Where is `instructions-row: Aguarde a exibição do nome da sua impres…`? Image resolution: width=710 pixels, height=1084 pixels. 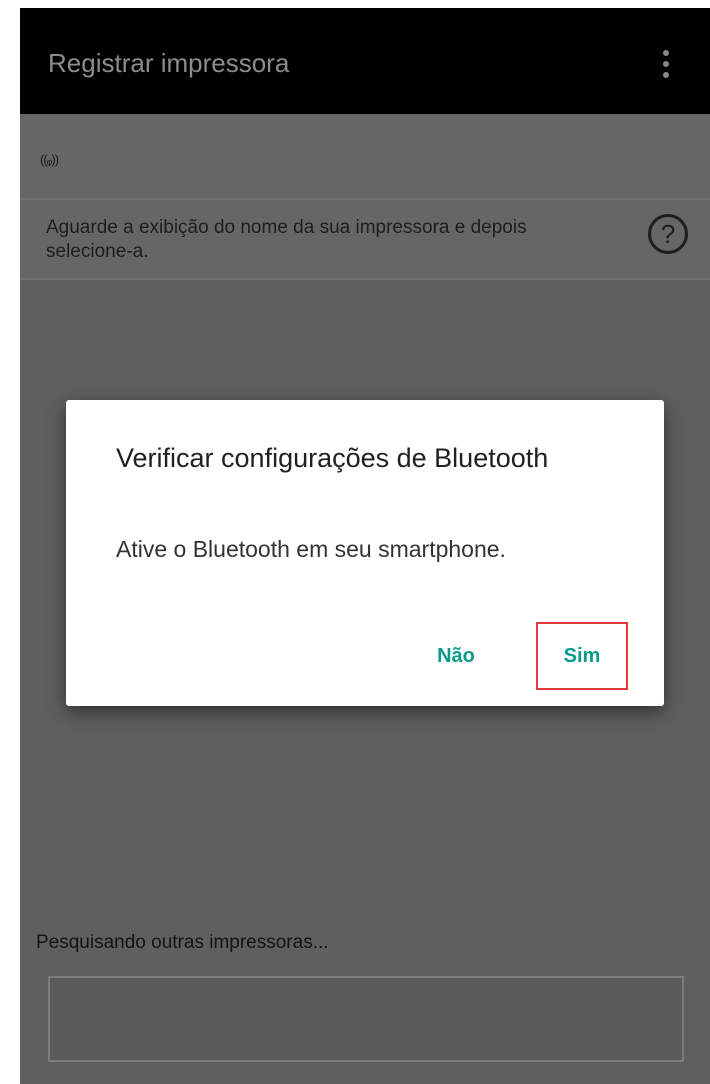
instructions-row: Aguarde a exibição do nome da sua impres… is located at coordinates (365, 240).